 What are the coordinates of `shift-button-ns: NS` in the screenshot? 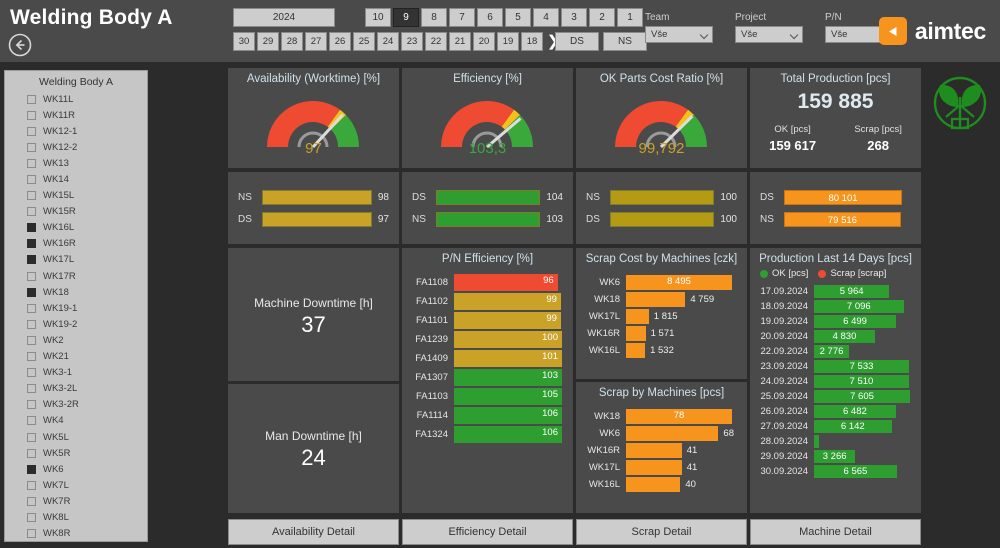 It's located at (625, 41).